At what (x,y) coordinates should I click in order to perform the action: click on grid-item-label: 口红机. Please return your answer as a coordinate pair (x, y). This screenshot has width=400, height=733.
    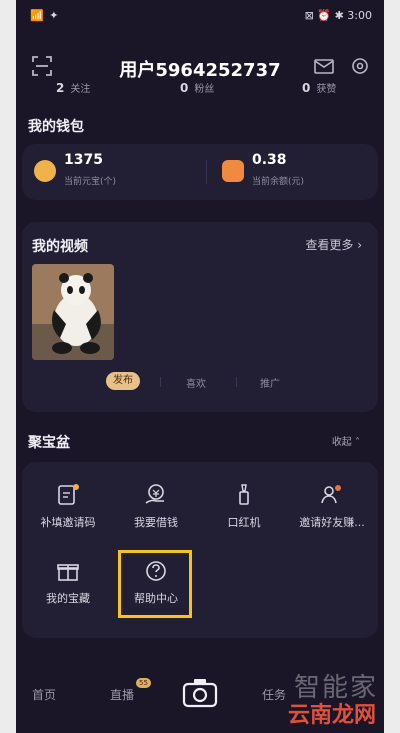
    Looking at the image, I should click on (244, 522).